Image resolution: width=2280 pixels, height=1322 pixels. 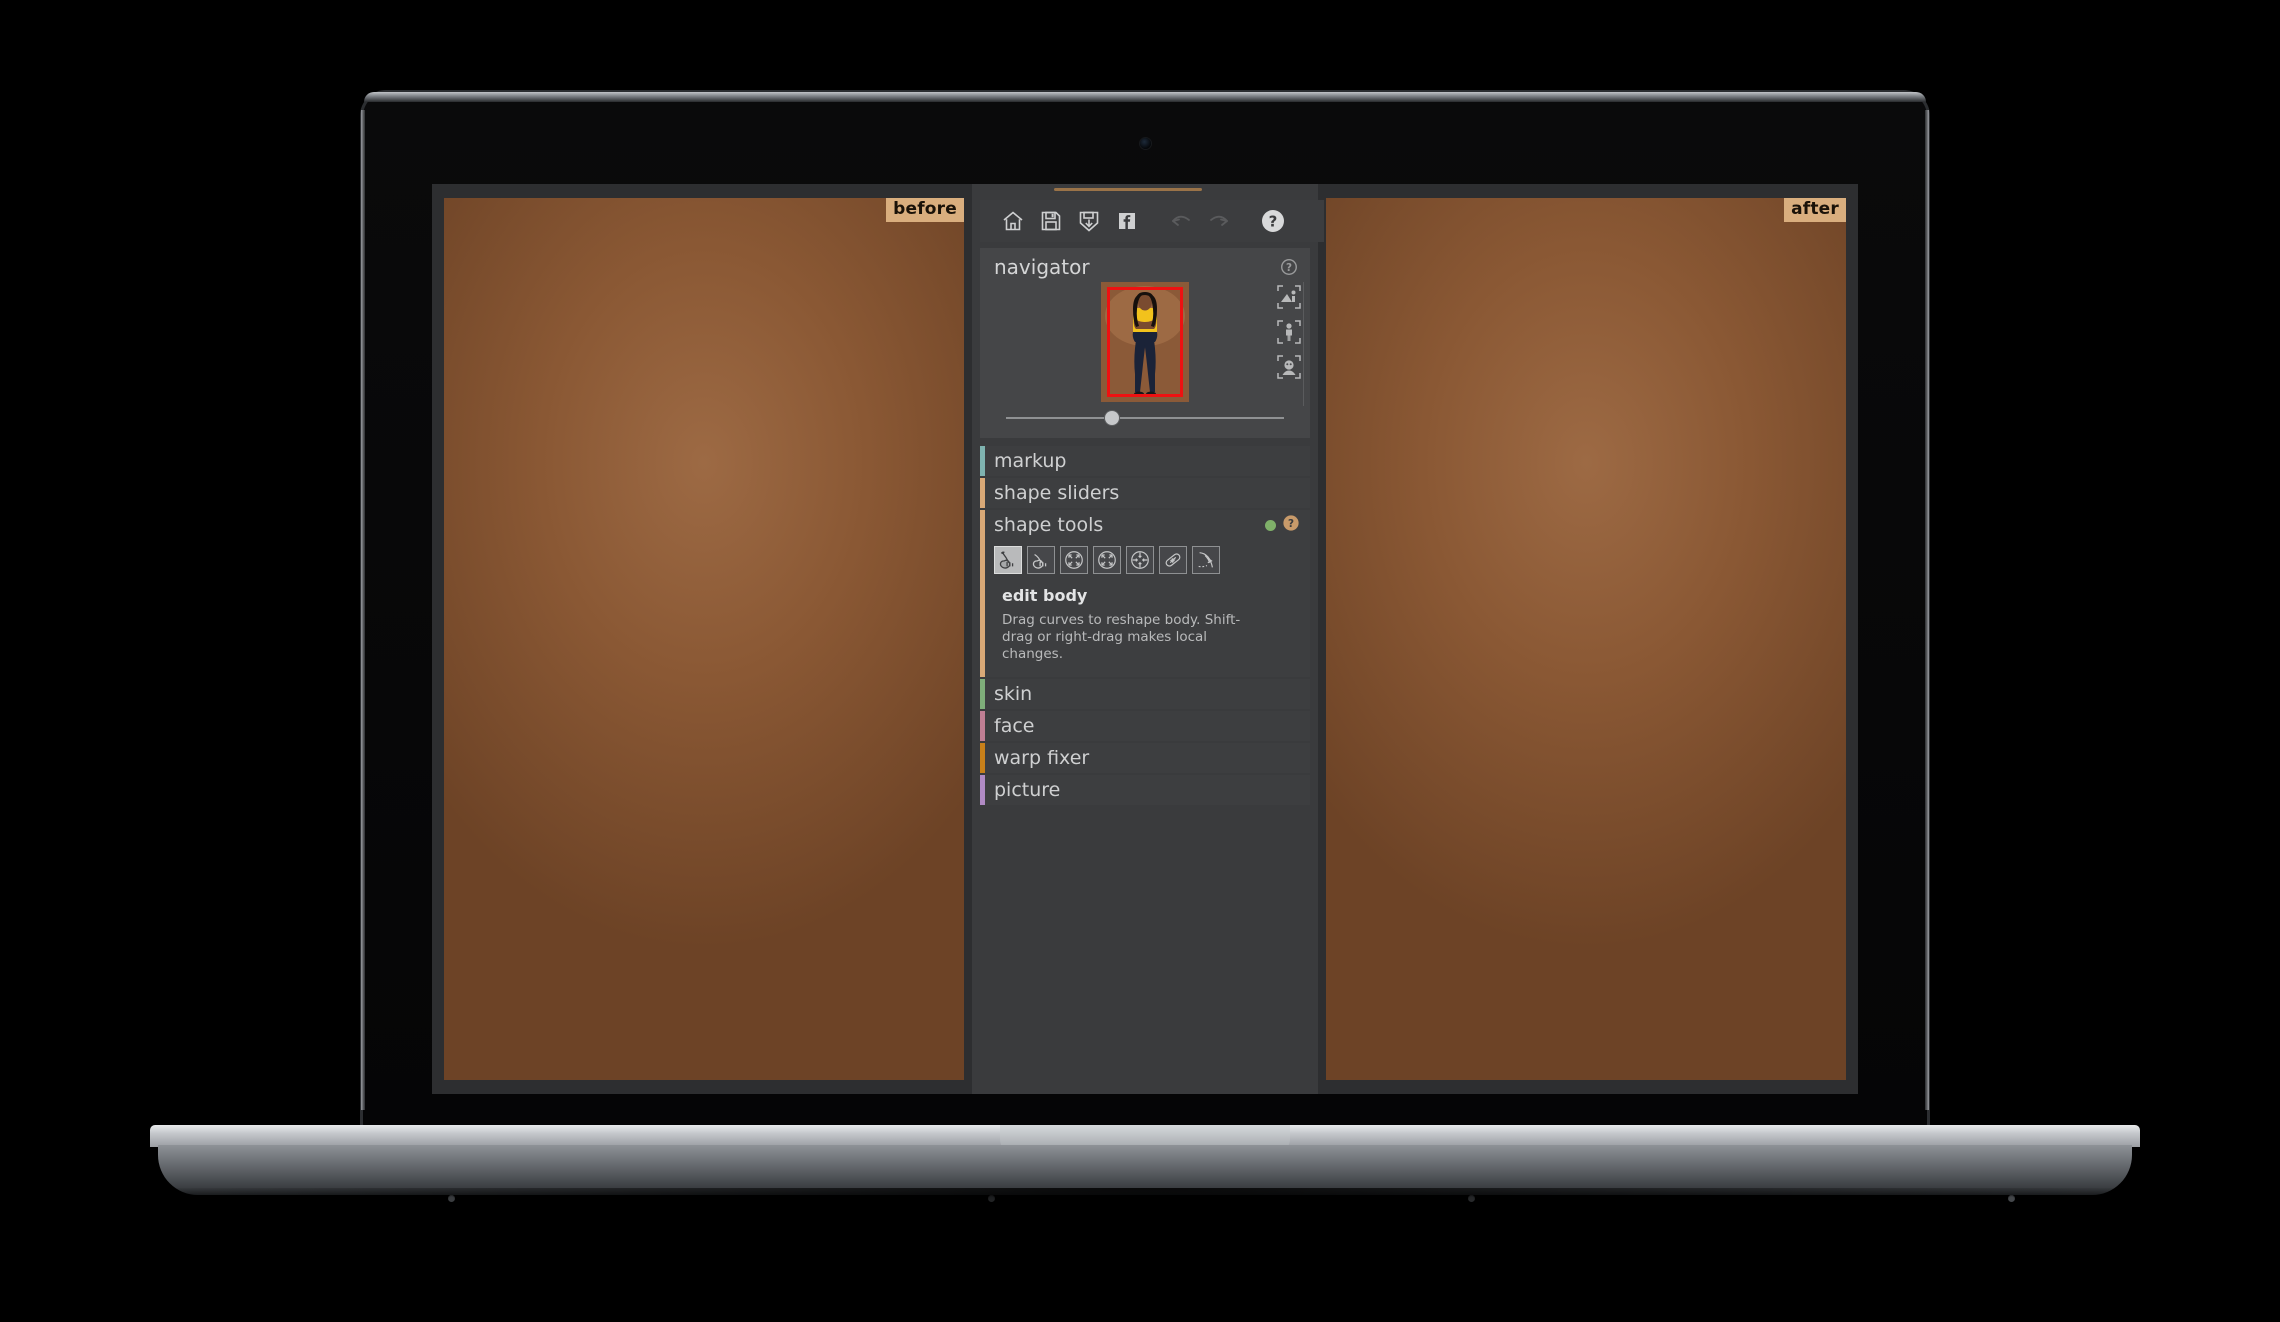 I want to click on navigator-thumbnail-image, so click(x=1145, y=342).